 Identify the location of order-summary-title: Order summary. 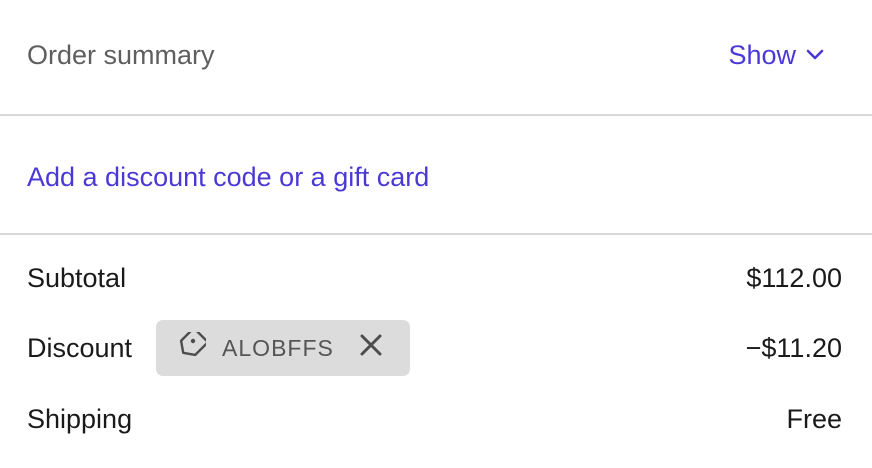
(121, 55).